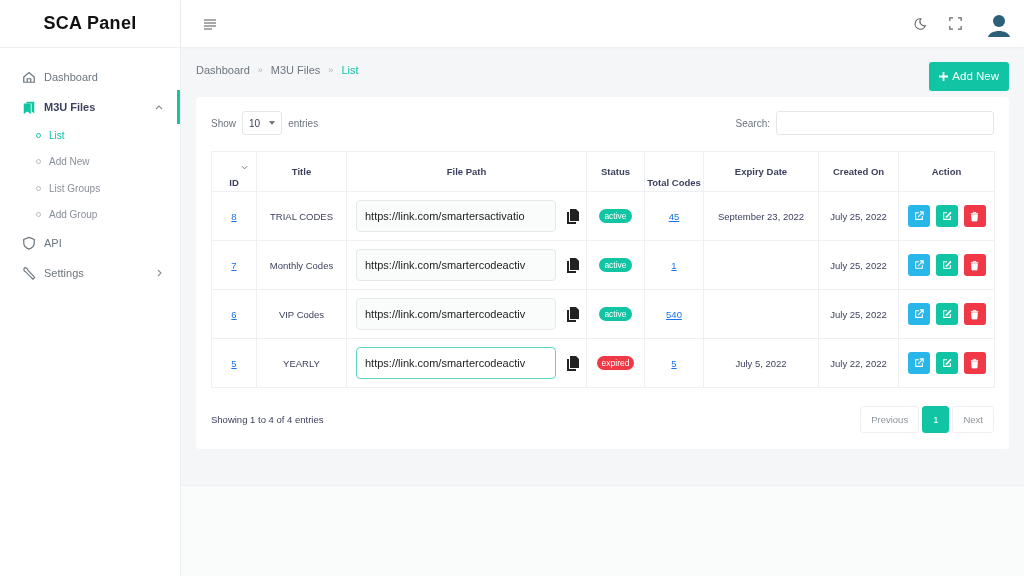 This screenshot has height=576, width=1024. Describe the element at coordinates (301, 171) in the screenshot. I see `column-header: Title` at that location.